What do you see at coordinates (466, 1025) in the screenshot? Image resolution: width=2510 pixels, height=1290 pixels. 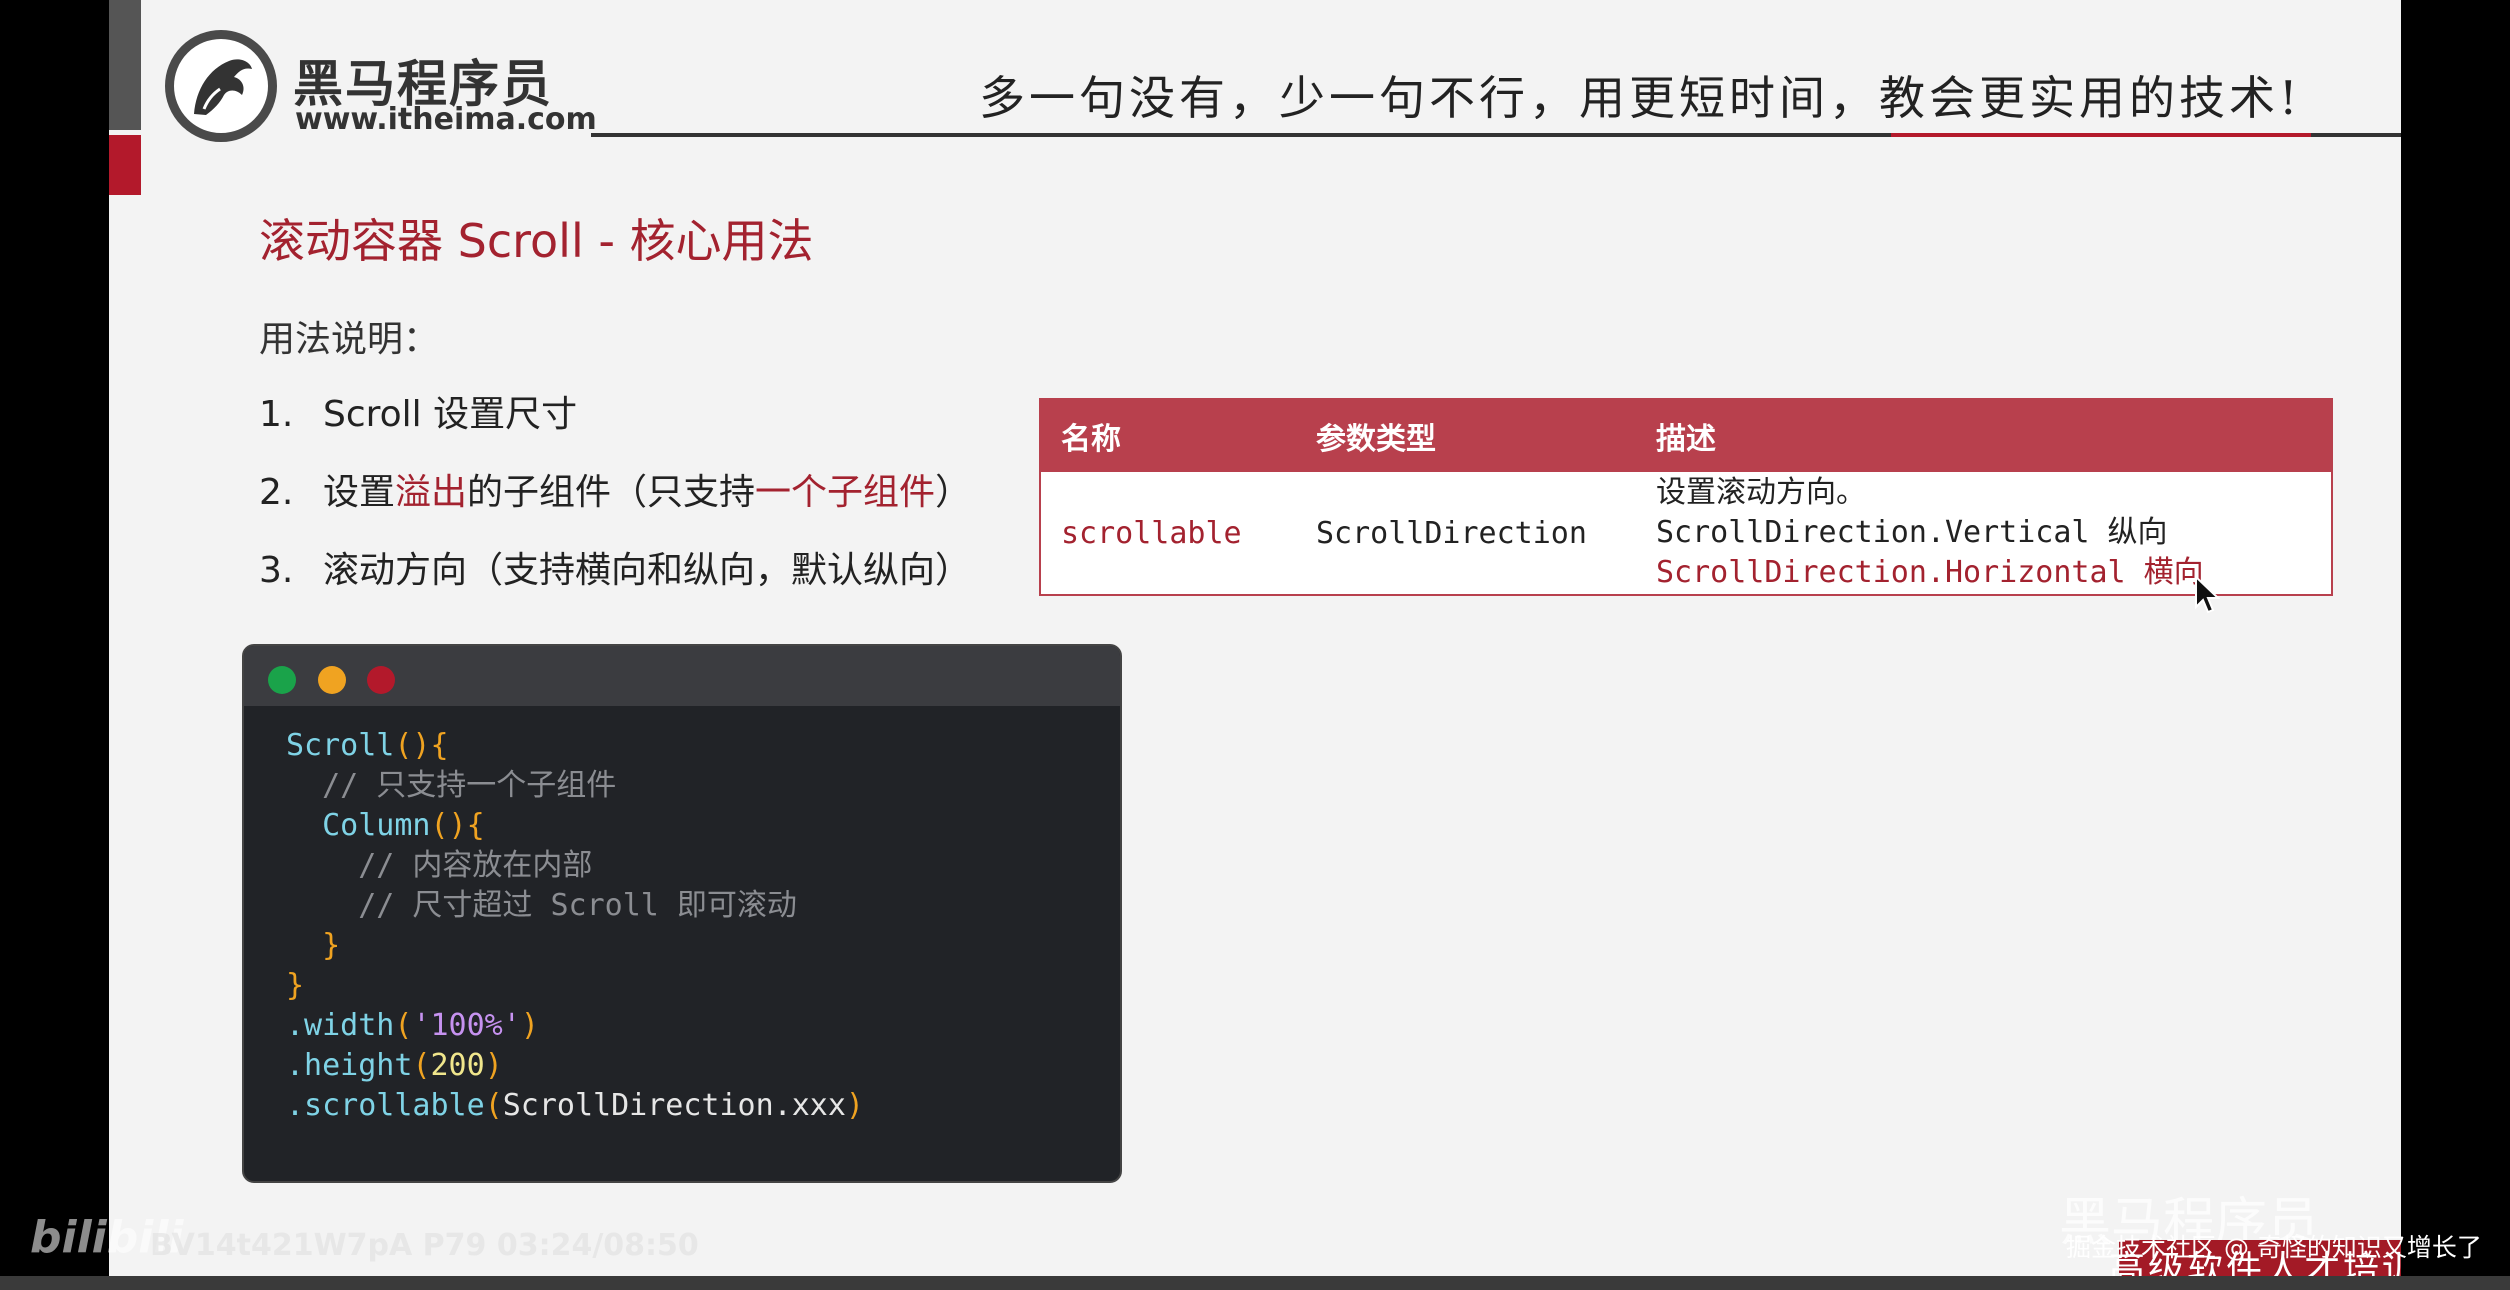 I see `code-token: '100%'` at bounding box center [466, 1025].